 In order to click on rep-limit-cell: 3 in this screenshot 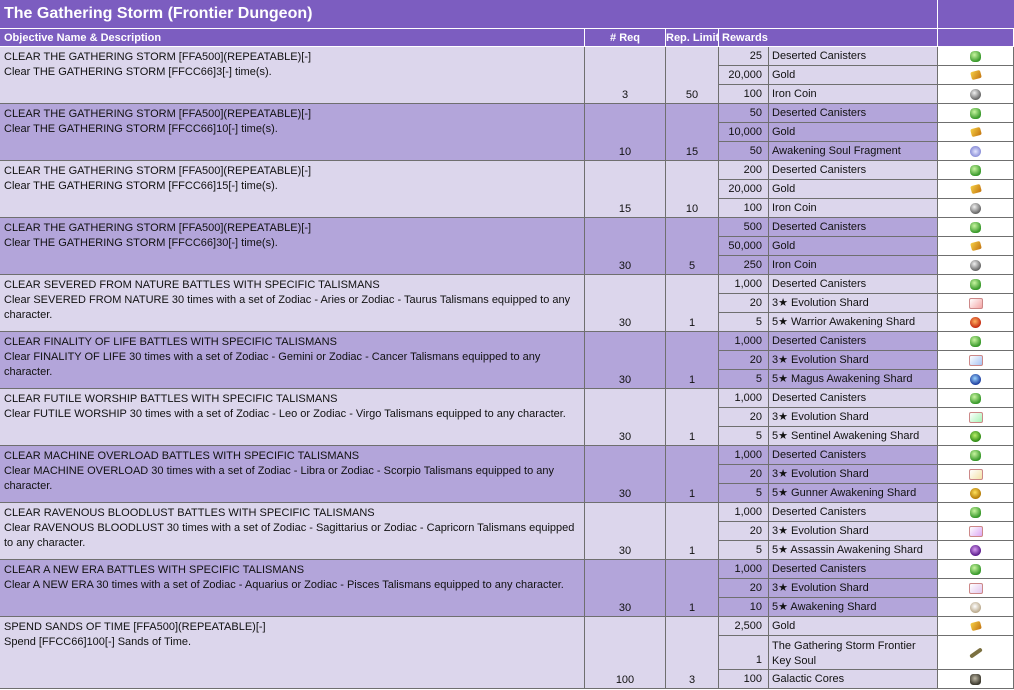, I will do `click(692, 653)`.